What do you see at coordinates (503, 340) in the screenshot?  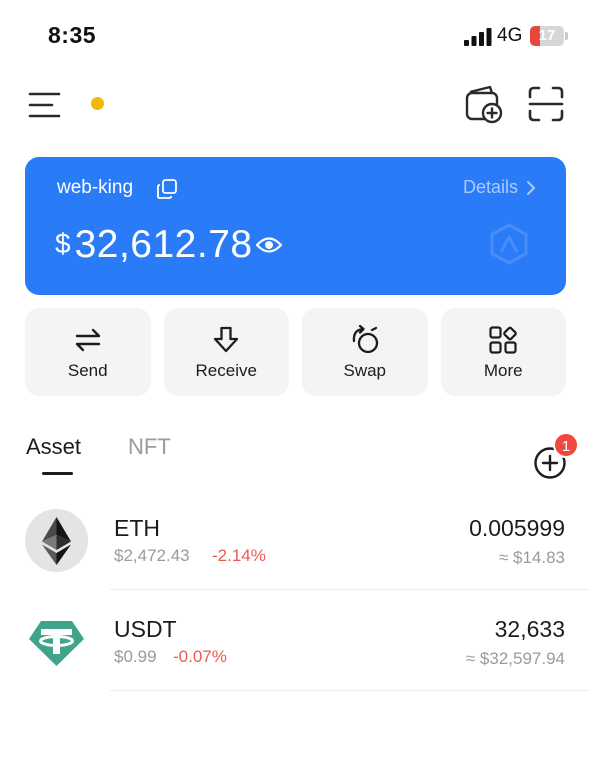 I see `grid-icon` at bounding box center [503, 340].